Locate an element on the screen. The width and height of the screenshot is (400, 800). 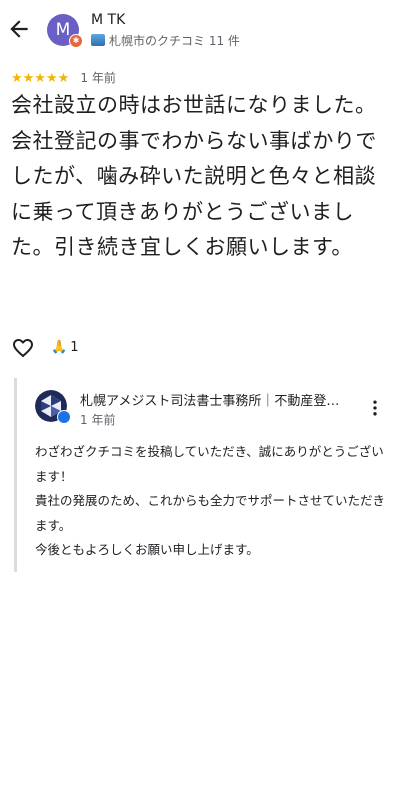
city-icon is located at coordinates (98, 40).